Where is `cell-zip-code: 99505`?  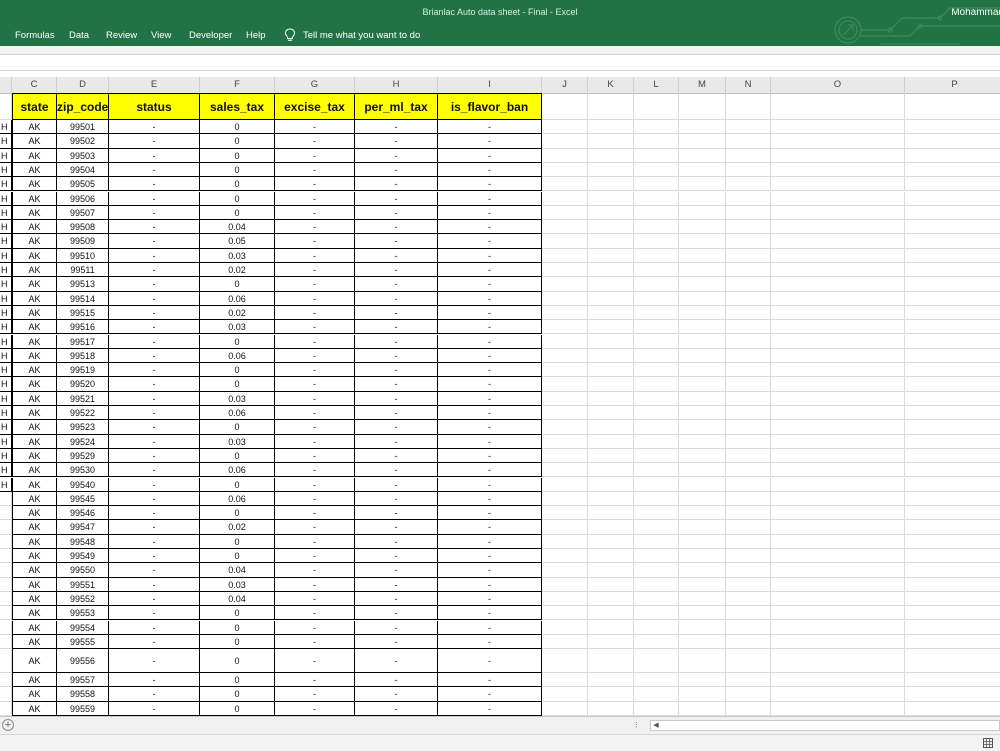
cell-zip-code: 99505 is located at coordinates (83, 184).